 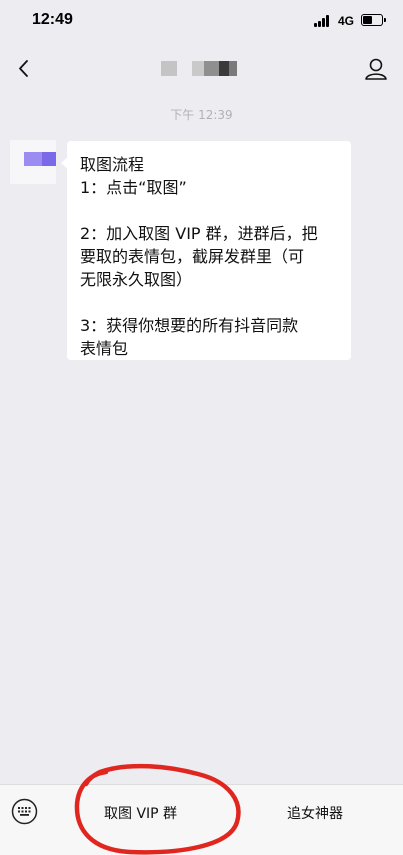 What do you see at coordinates (104, 348) in the screenshot?
I see `message-line: 表情包` at bounding box center [104, 348].